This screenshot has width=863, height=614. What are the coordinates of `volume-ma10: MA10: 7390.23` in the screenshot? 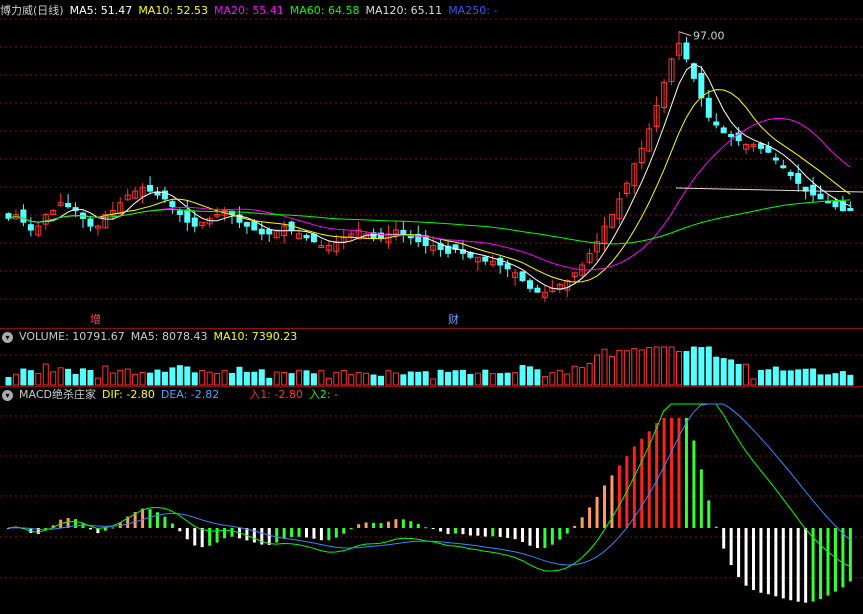 It's located at (255, 336).